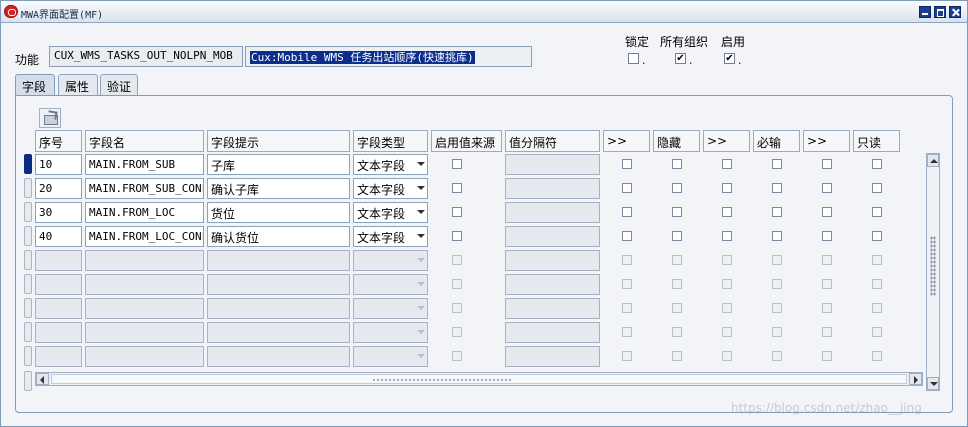  I want to click on tab-fields: 字段, so click(35, 85).